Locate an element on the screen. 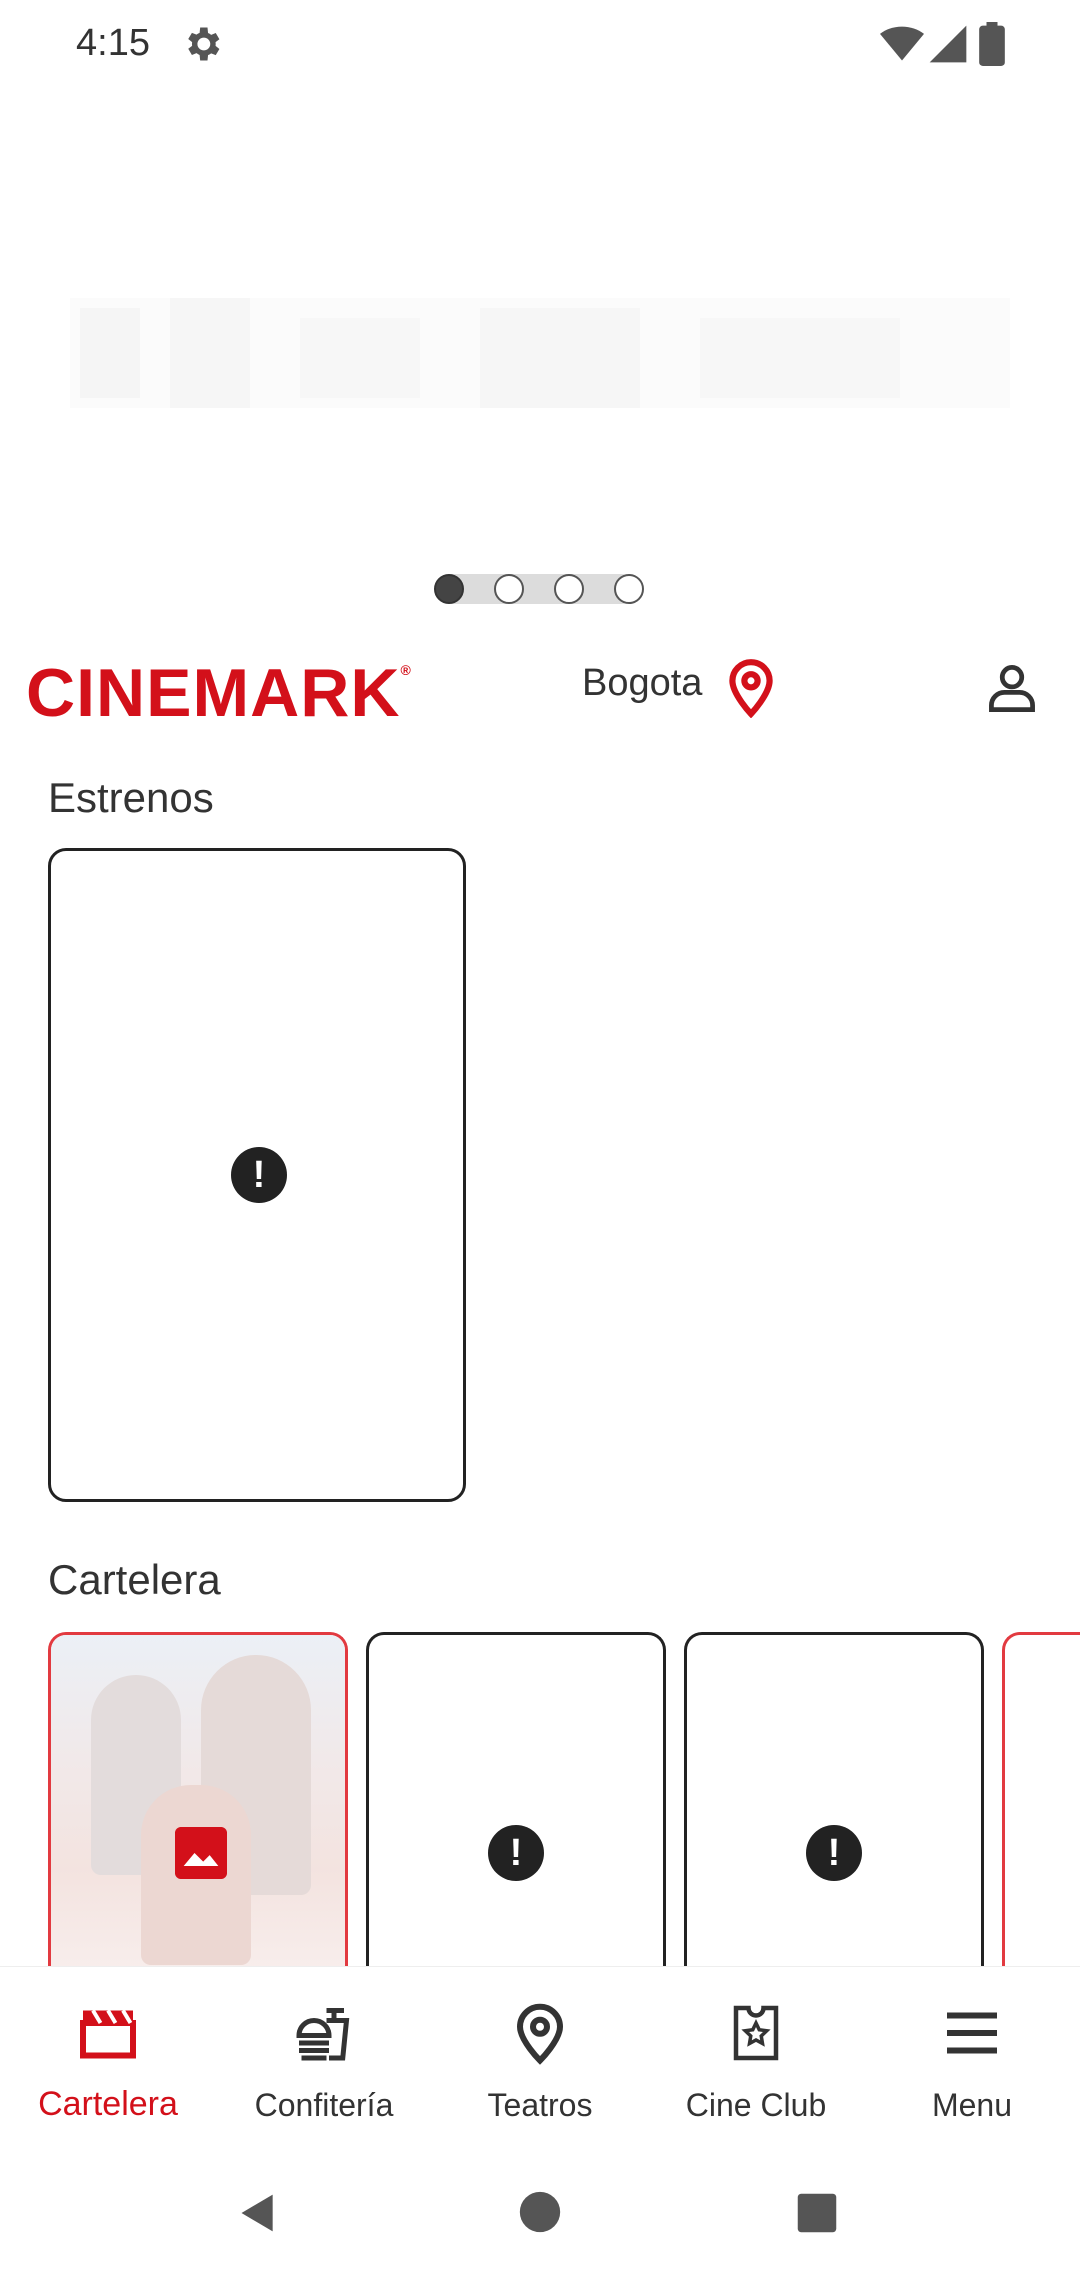  food-icon is located at coordinates (323, 2034).